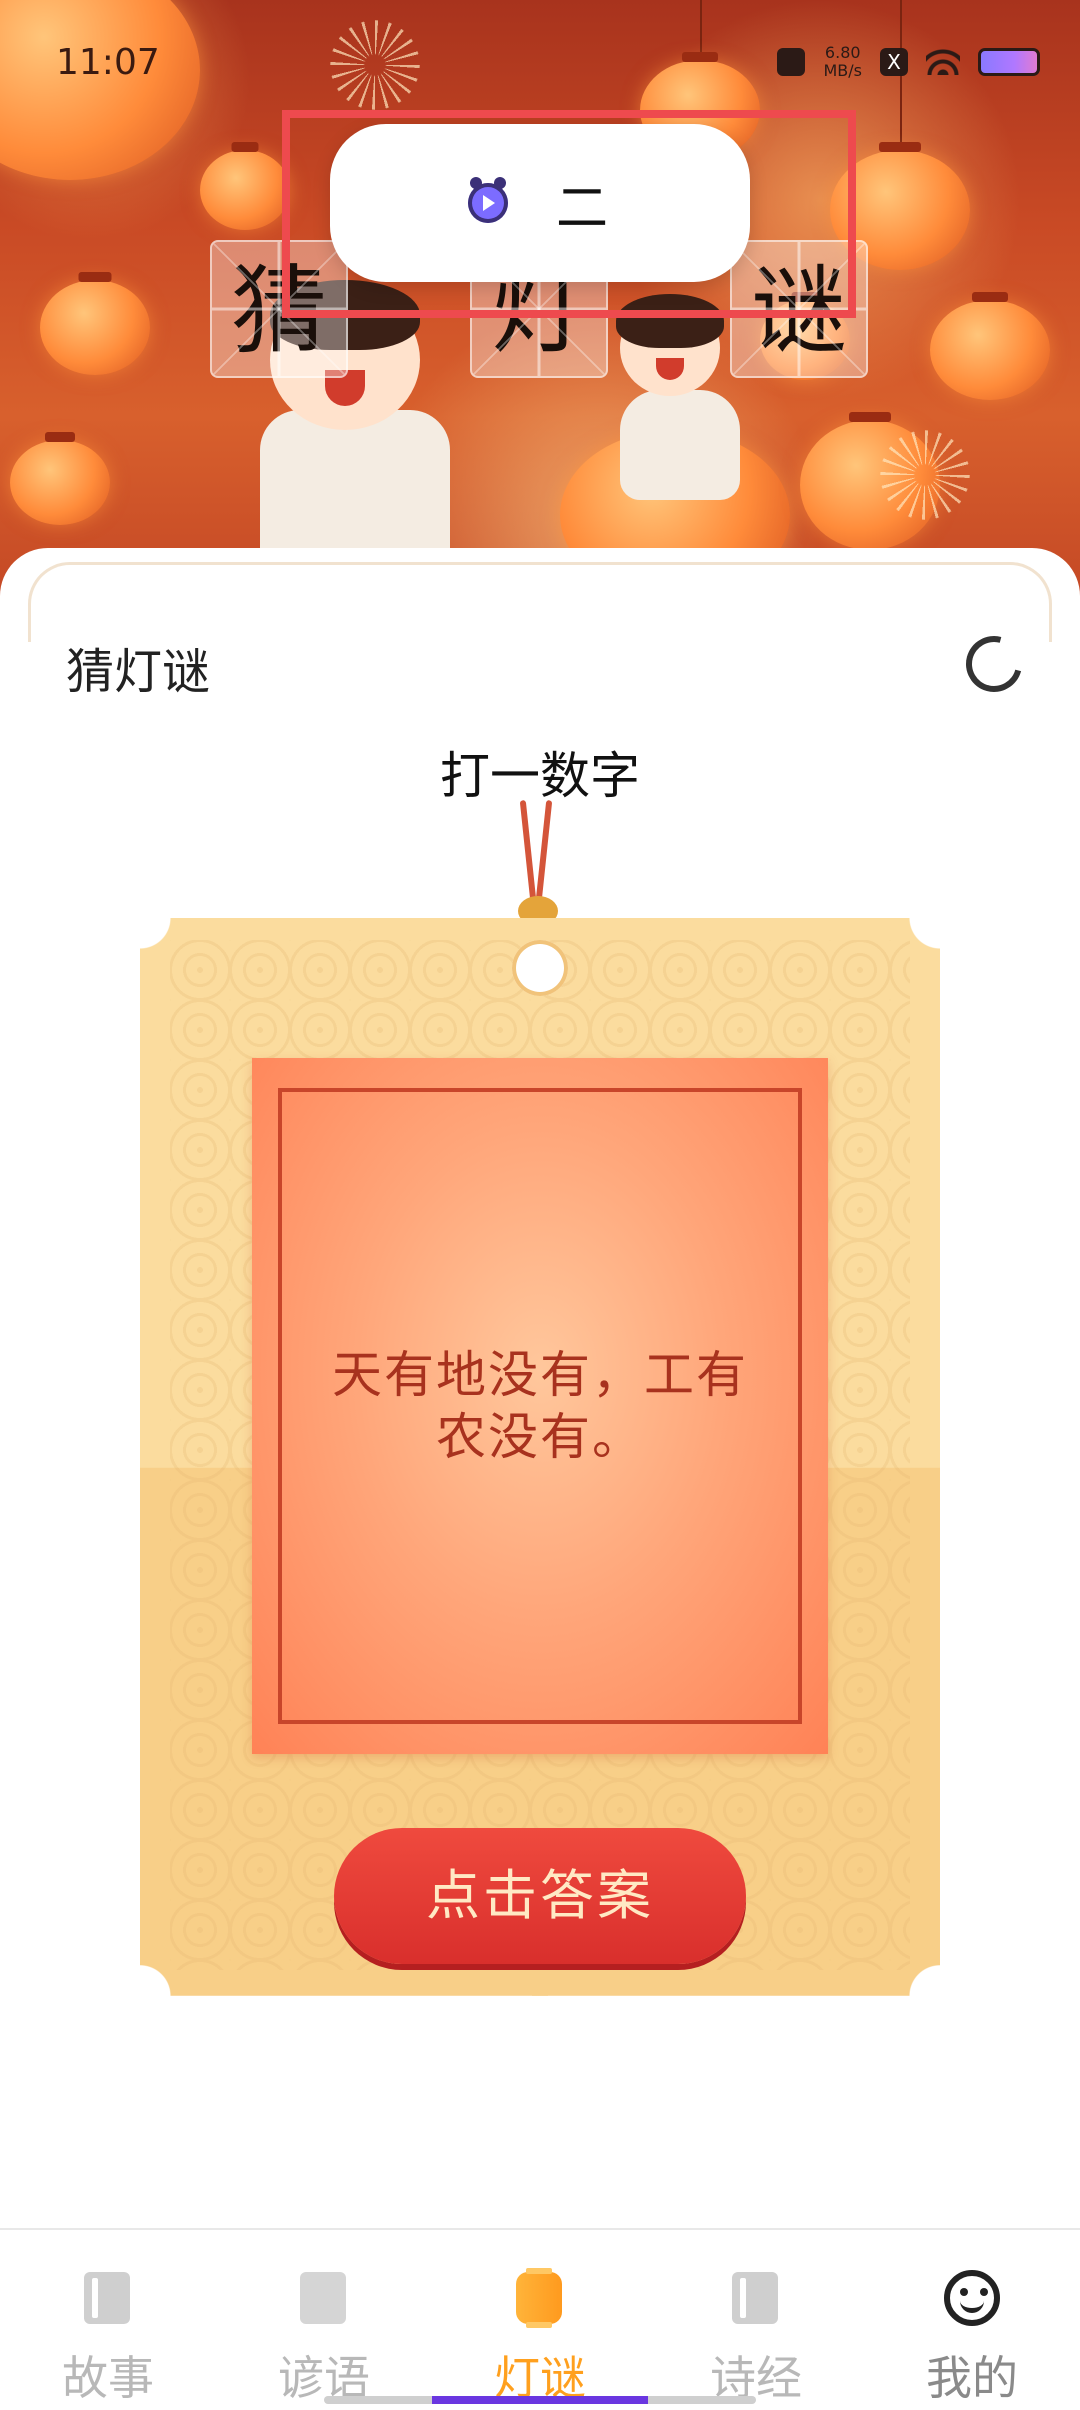 This screenshot has width=1080, height=2410. I want to click on nav-item-proverbs: 谚语, so click(324, 2320).